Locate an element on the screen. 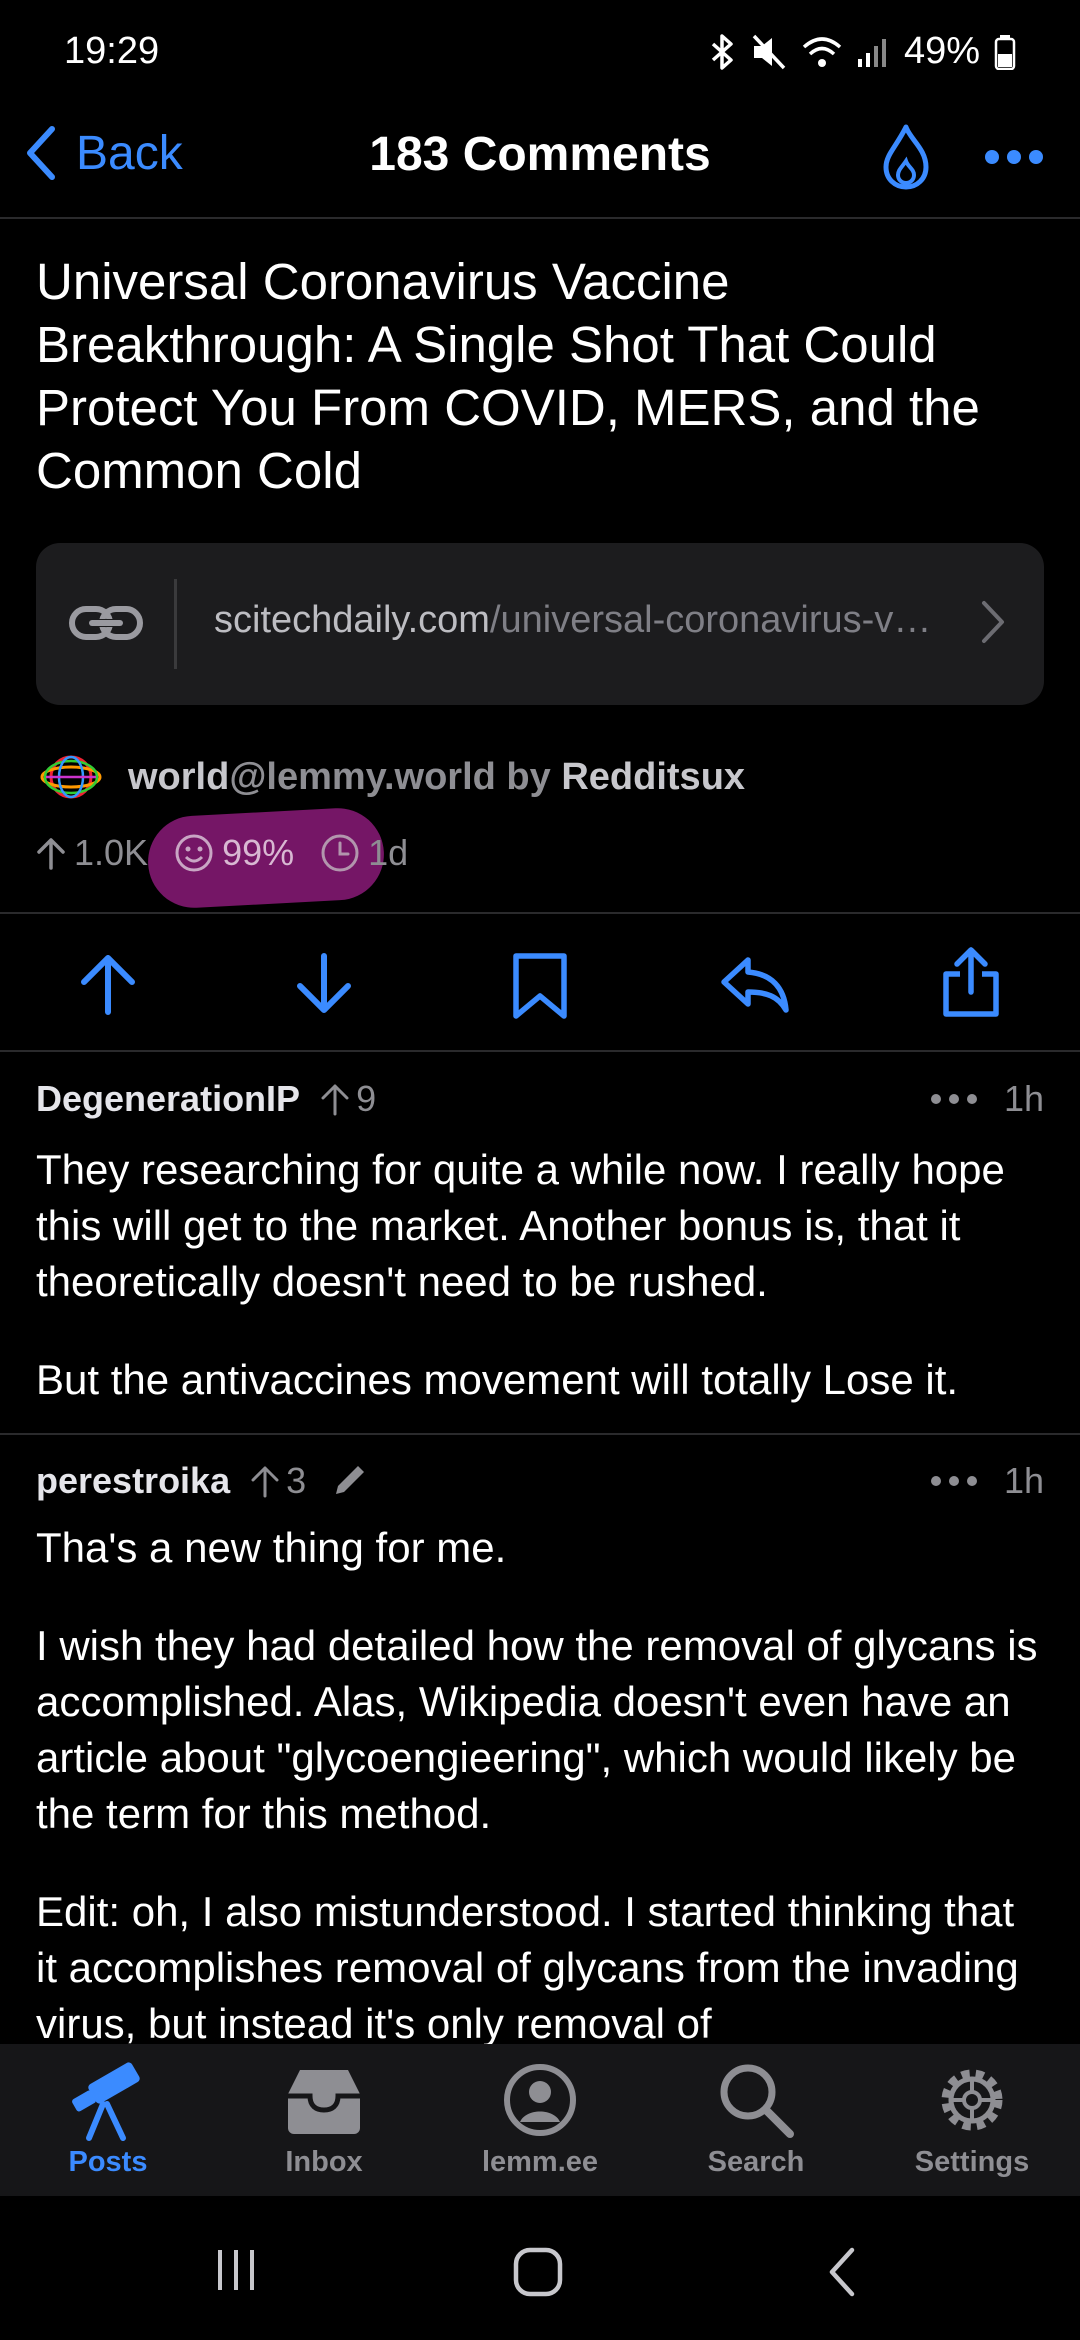  mute-icon is located at coordinates (769, 51).